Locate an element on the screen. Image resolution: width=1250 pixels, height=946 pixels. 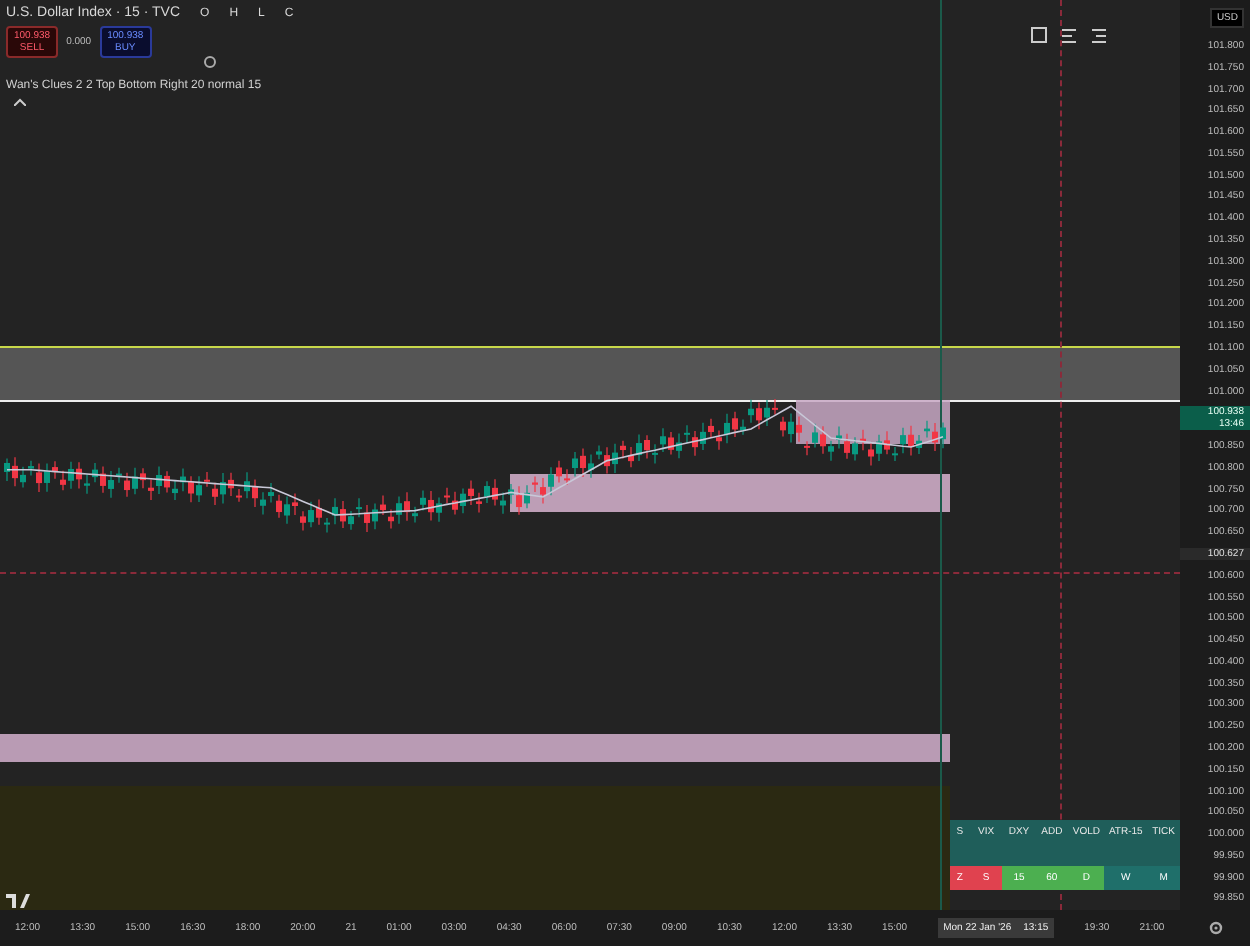
logo-icon is located at coordinates (18, 900).